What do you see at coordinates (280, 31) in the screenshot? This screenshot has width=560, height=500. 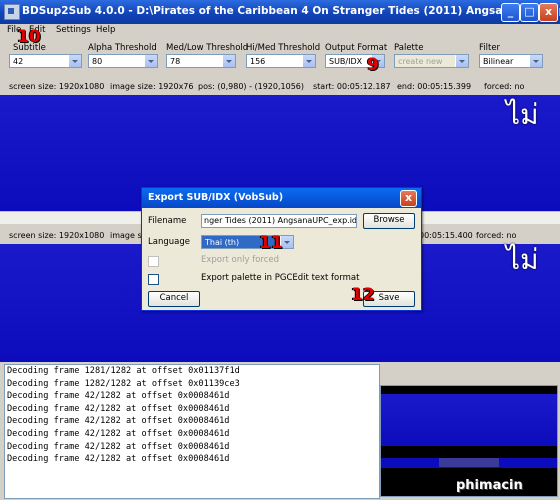 I see `menu-bar: File Edit Settings Help` at bounding box center [280, 31].